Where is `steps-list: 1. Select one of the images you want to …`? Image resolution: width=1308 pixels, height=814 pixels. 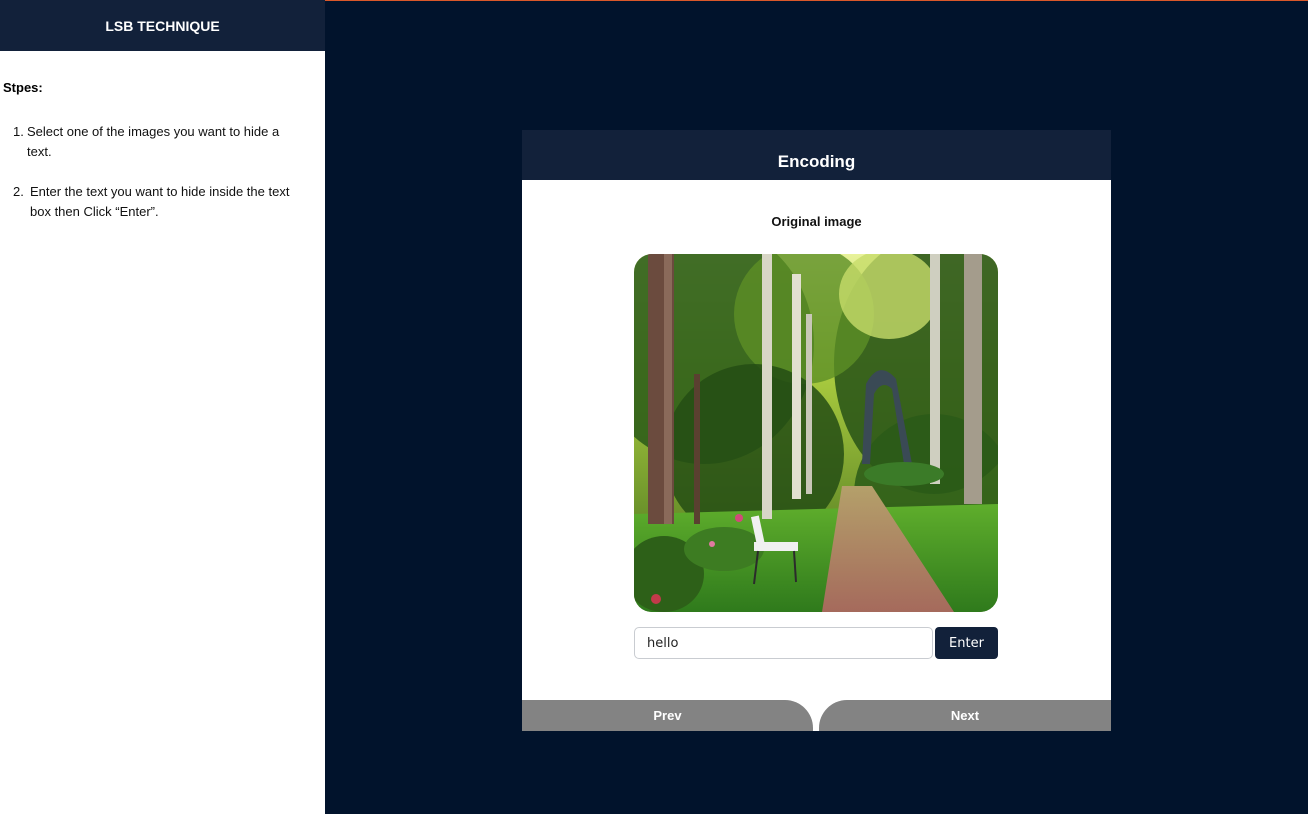
steps-list: 1. Select one of the images you want to … is located at coordinates (158, 182).